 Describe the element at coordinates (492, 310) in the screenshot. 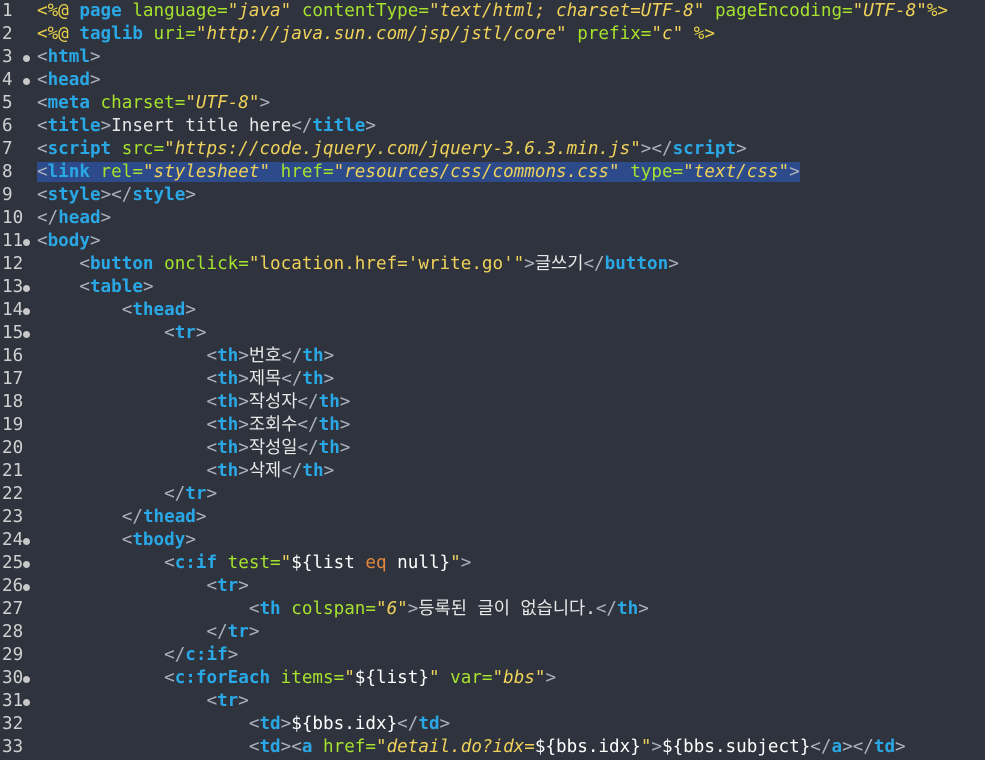

I see `code-line: 14 <thead>` at that location.